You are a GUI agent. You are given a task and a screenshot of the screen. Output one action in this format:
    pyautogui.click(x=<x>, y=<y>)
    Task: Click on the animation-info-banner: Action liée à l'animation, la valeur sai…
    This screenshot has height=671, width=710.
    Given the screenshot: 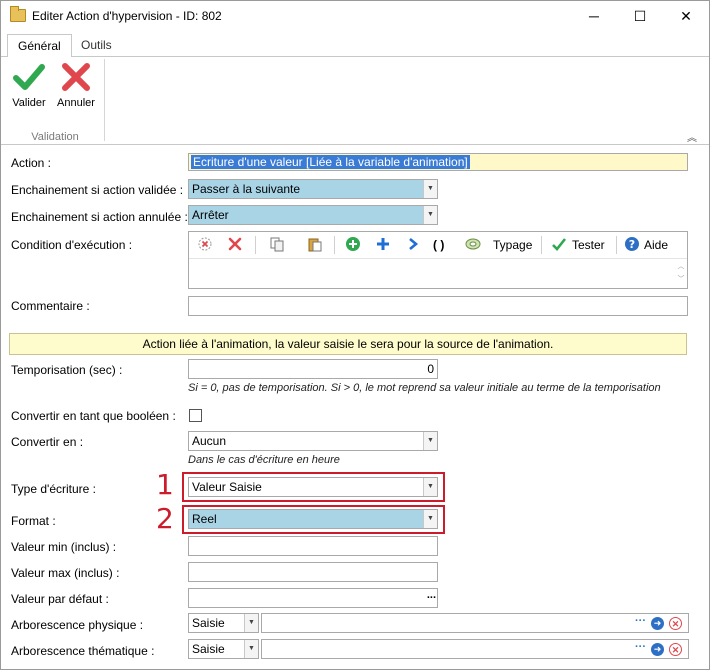 What is the action you would take?
    pyautogui.click(x=348, y=344)
    